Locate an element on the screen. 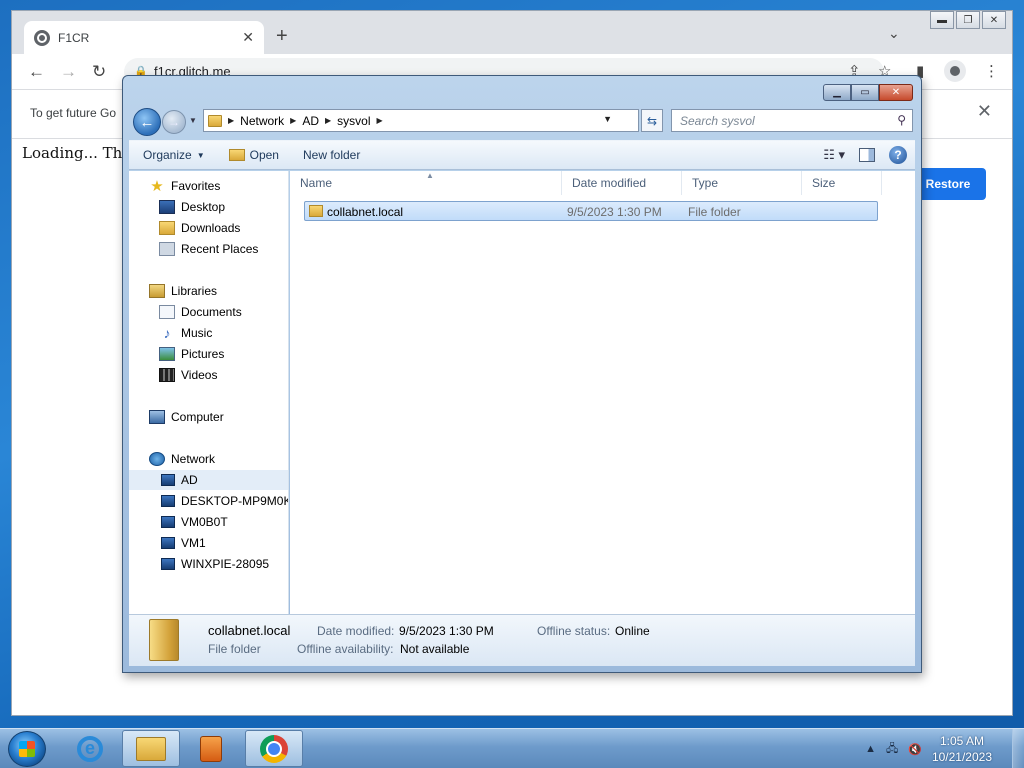 This screenshot has width=1024, height=768. documents-icon is located at coordinates (167, 312).